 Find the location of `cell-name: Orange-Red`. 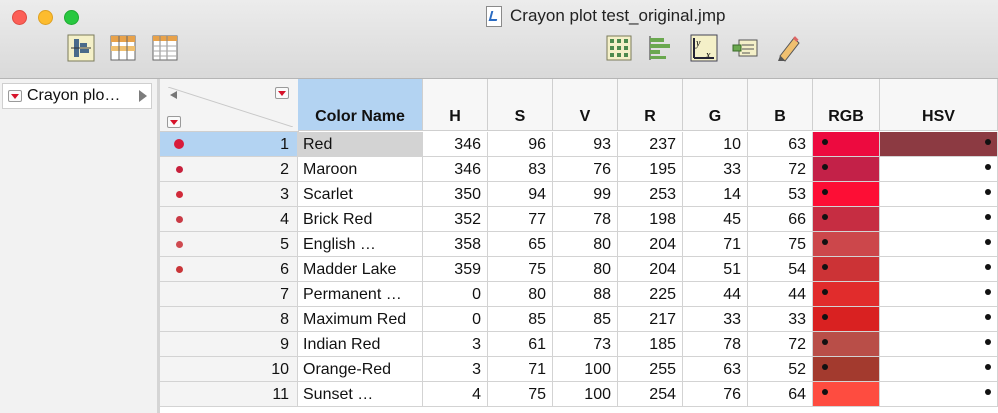

cell-name: Orange-Red is located at coordinates (360, 369).